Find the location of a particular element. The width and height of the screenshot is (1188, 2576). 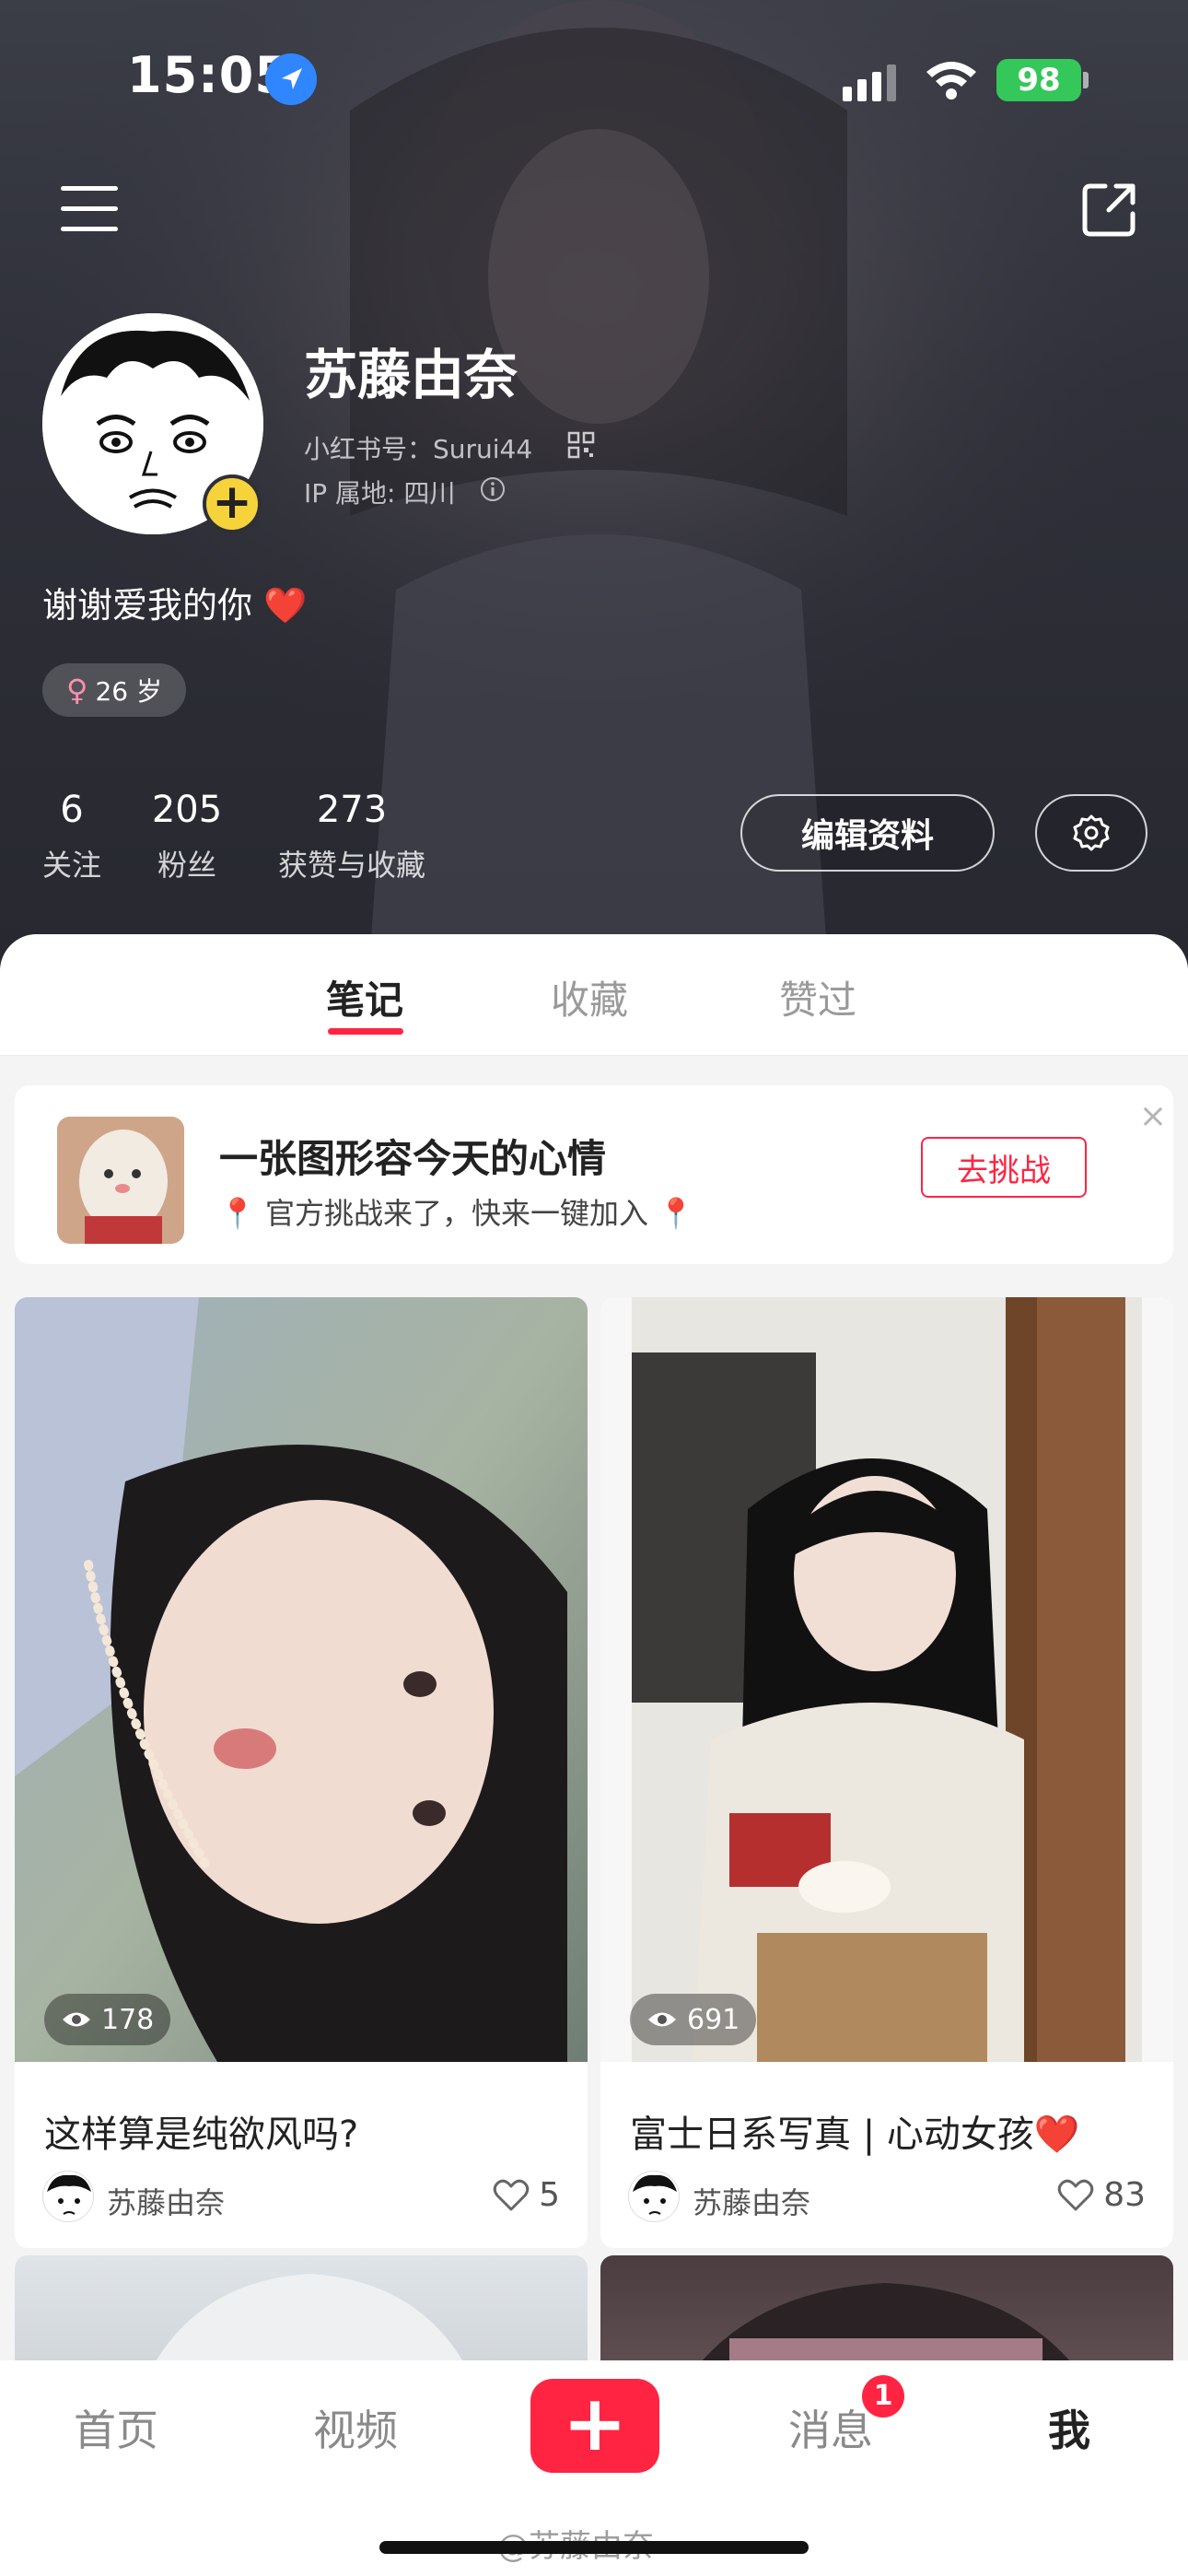

ip-location: IP 属地: 四川 is located at coordinates (380, 493).